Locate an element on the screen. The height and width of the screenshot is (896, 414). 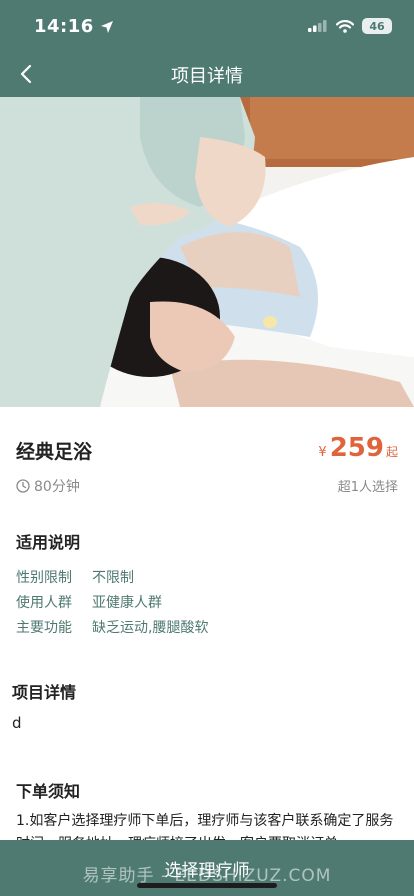
battery-level: 46 is located at coordinates (377, 26).